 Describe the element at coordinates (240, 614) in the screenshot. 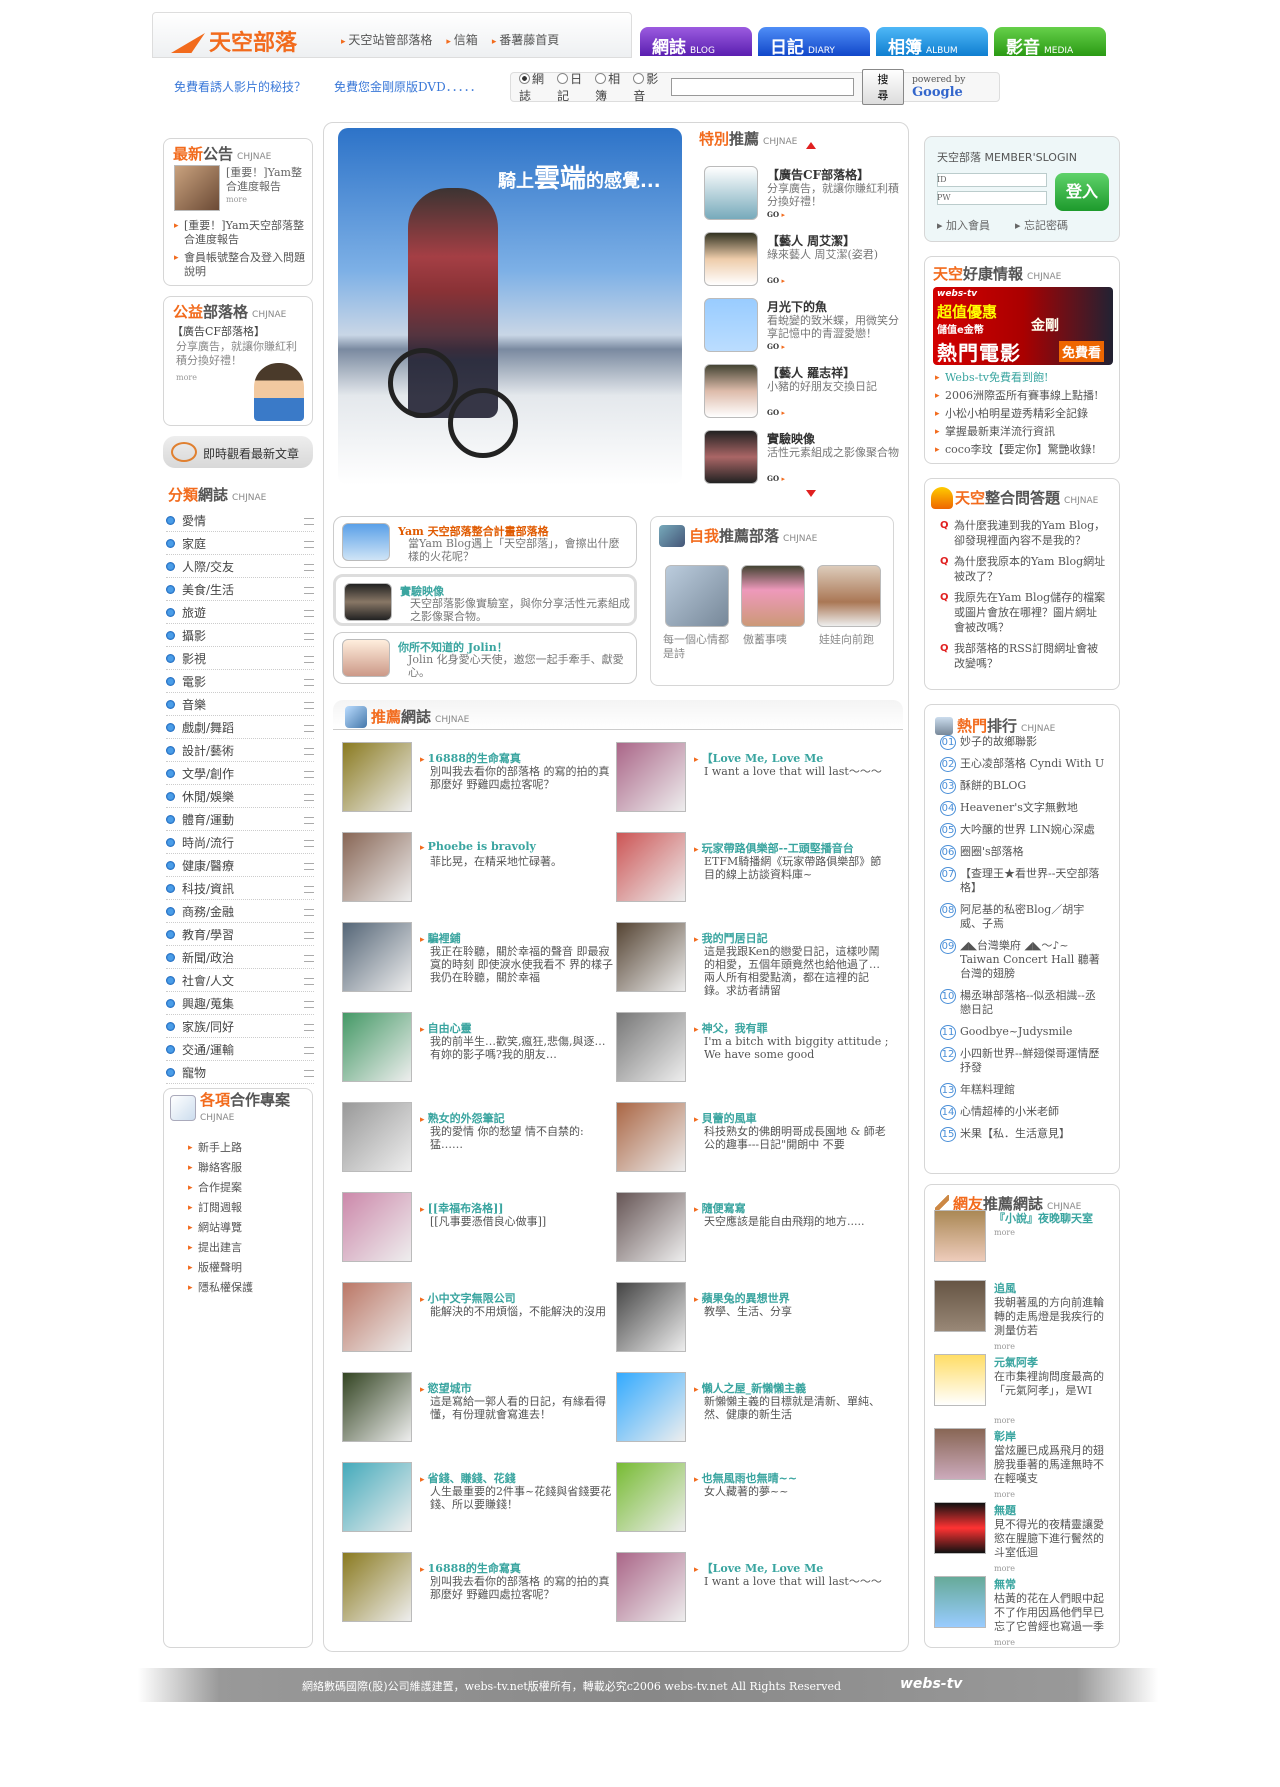

I see `category-item: 旅遊` at that location.